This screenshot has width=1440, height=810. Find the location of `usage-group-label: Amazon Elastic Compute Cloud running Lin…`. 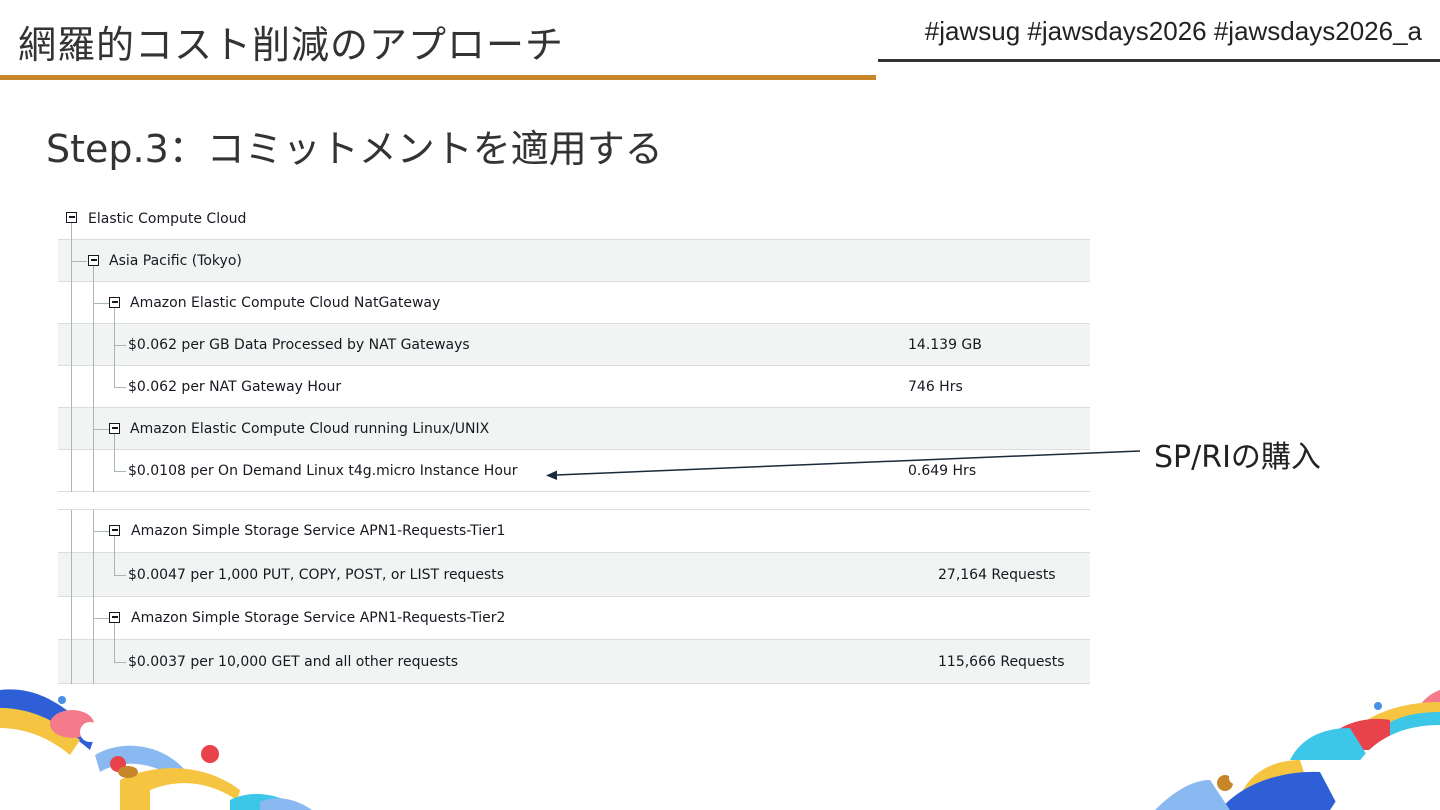

usage-group-label: Amazon Elastic Compute Cloud running Lin… is located at coordinates (310, 428).